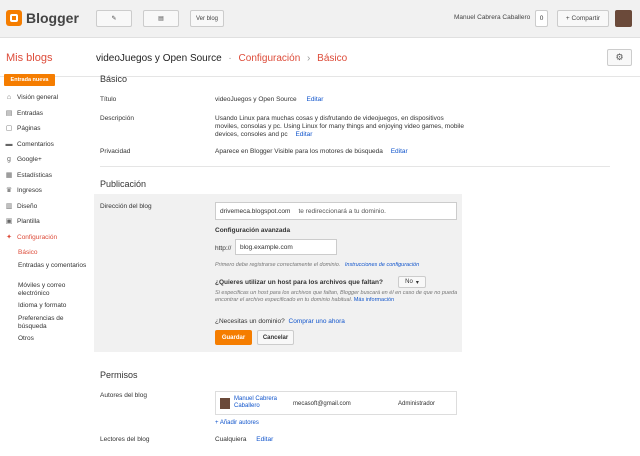 This screenshot has height=456, width=640. I want to click on readers-value: Cualquiera Editar, so click(244, 440).